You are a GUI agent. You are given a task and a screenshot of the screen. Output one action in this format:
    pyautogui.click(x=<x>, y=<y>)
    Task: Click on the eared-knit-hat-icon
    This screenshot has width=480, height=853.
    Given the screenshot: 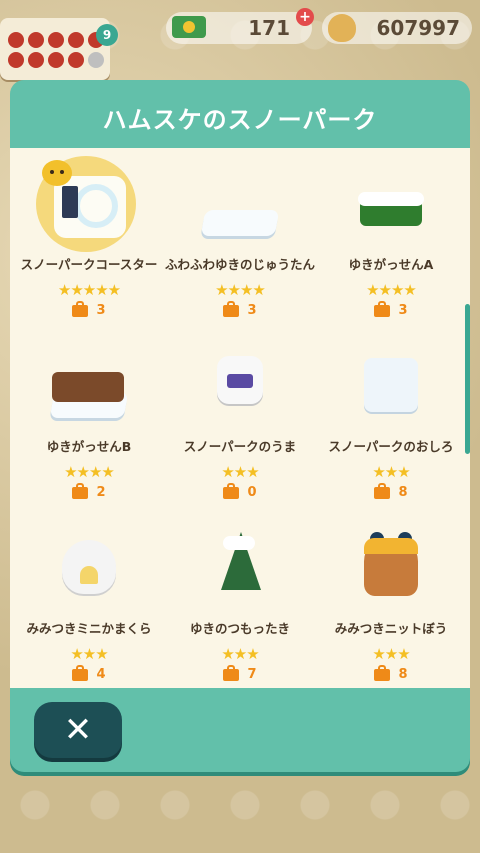 What is the action you would take?
    pyautogui.click(x=391, y=570)
    